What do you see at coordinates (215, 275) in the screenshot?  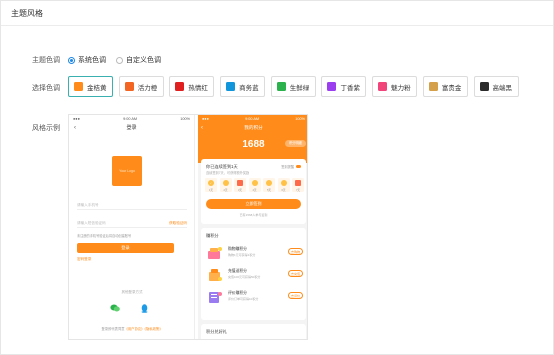 I see `recharge-illustration-icon` at bounding box center [215, 275].